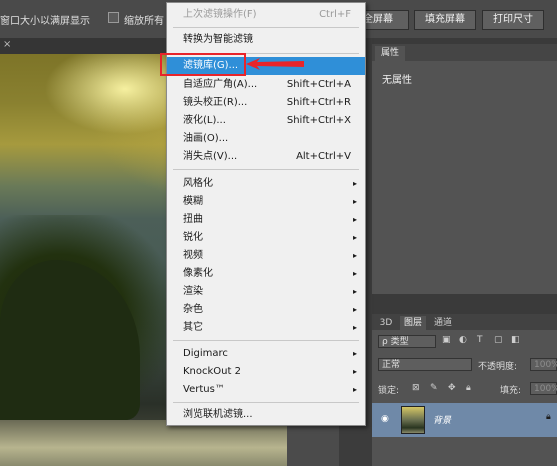  I want to click on no-properties-text: 无属性, so click(397, 80).